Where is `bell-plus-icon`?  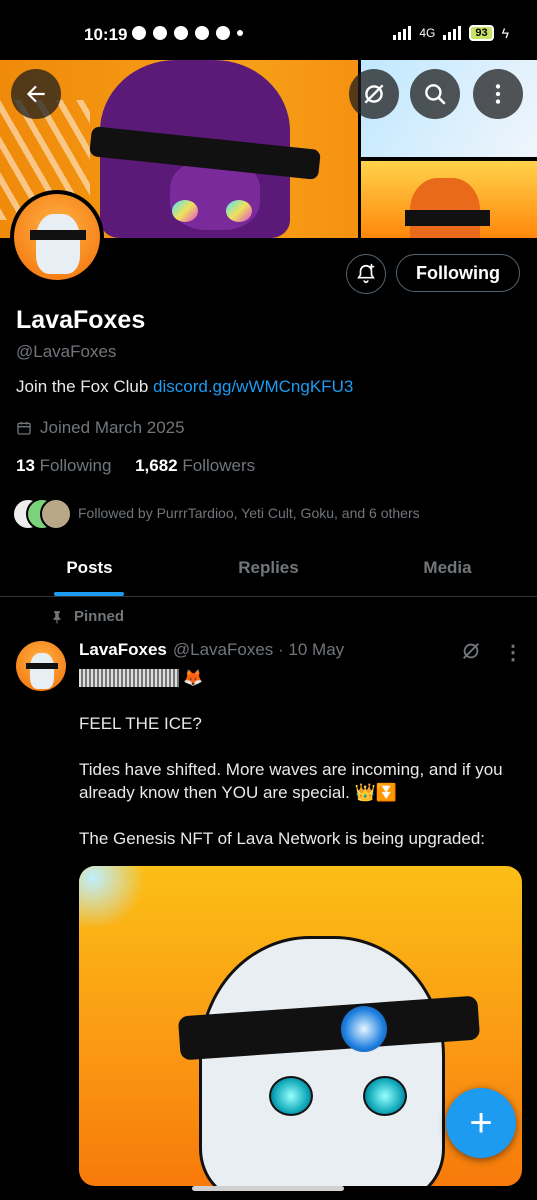
bell-plus-icon is located at coordinates (366, 273).